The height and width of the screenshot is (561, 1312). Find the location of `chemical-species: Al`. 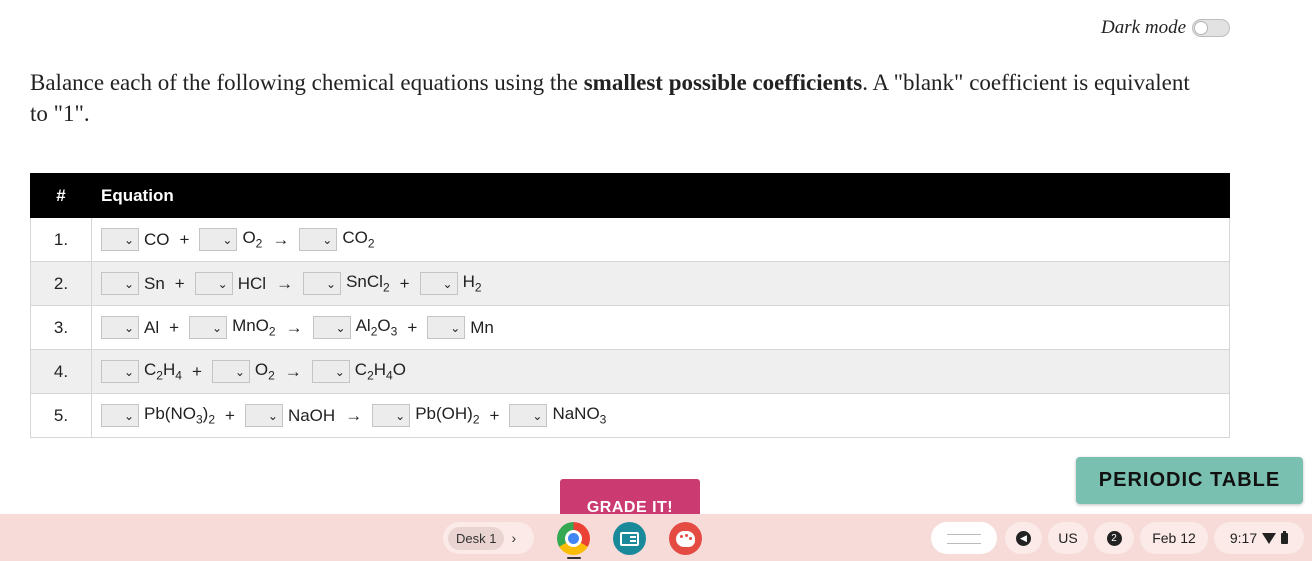

chemical-species: Al is located at coordinates (152, 327).